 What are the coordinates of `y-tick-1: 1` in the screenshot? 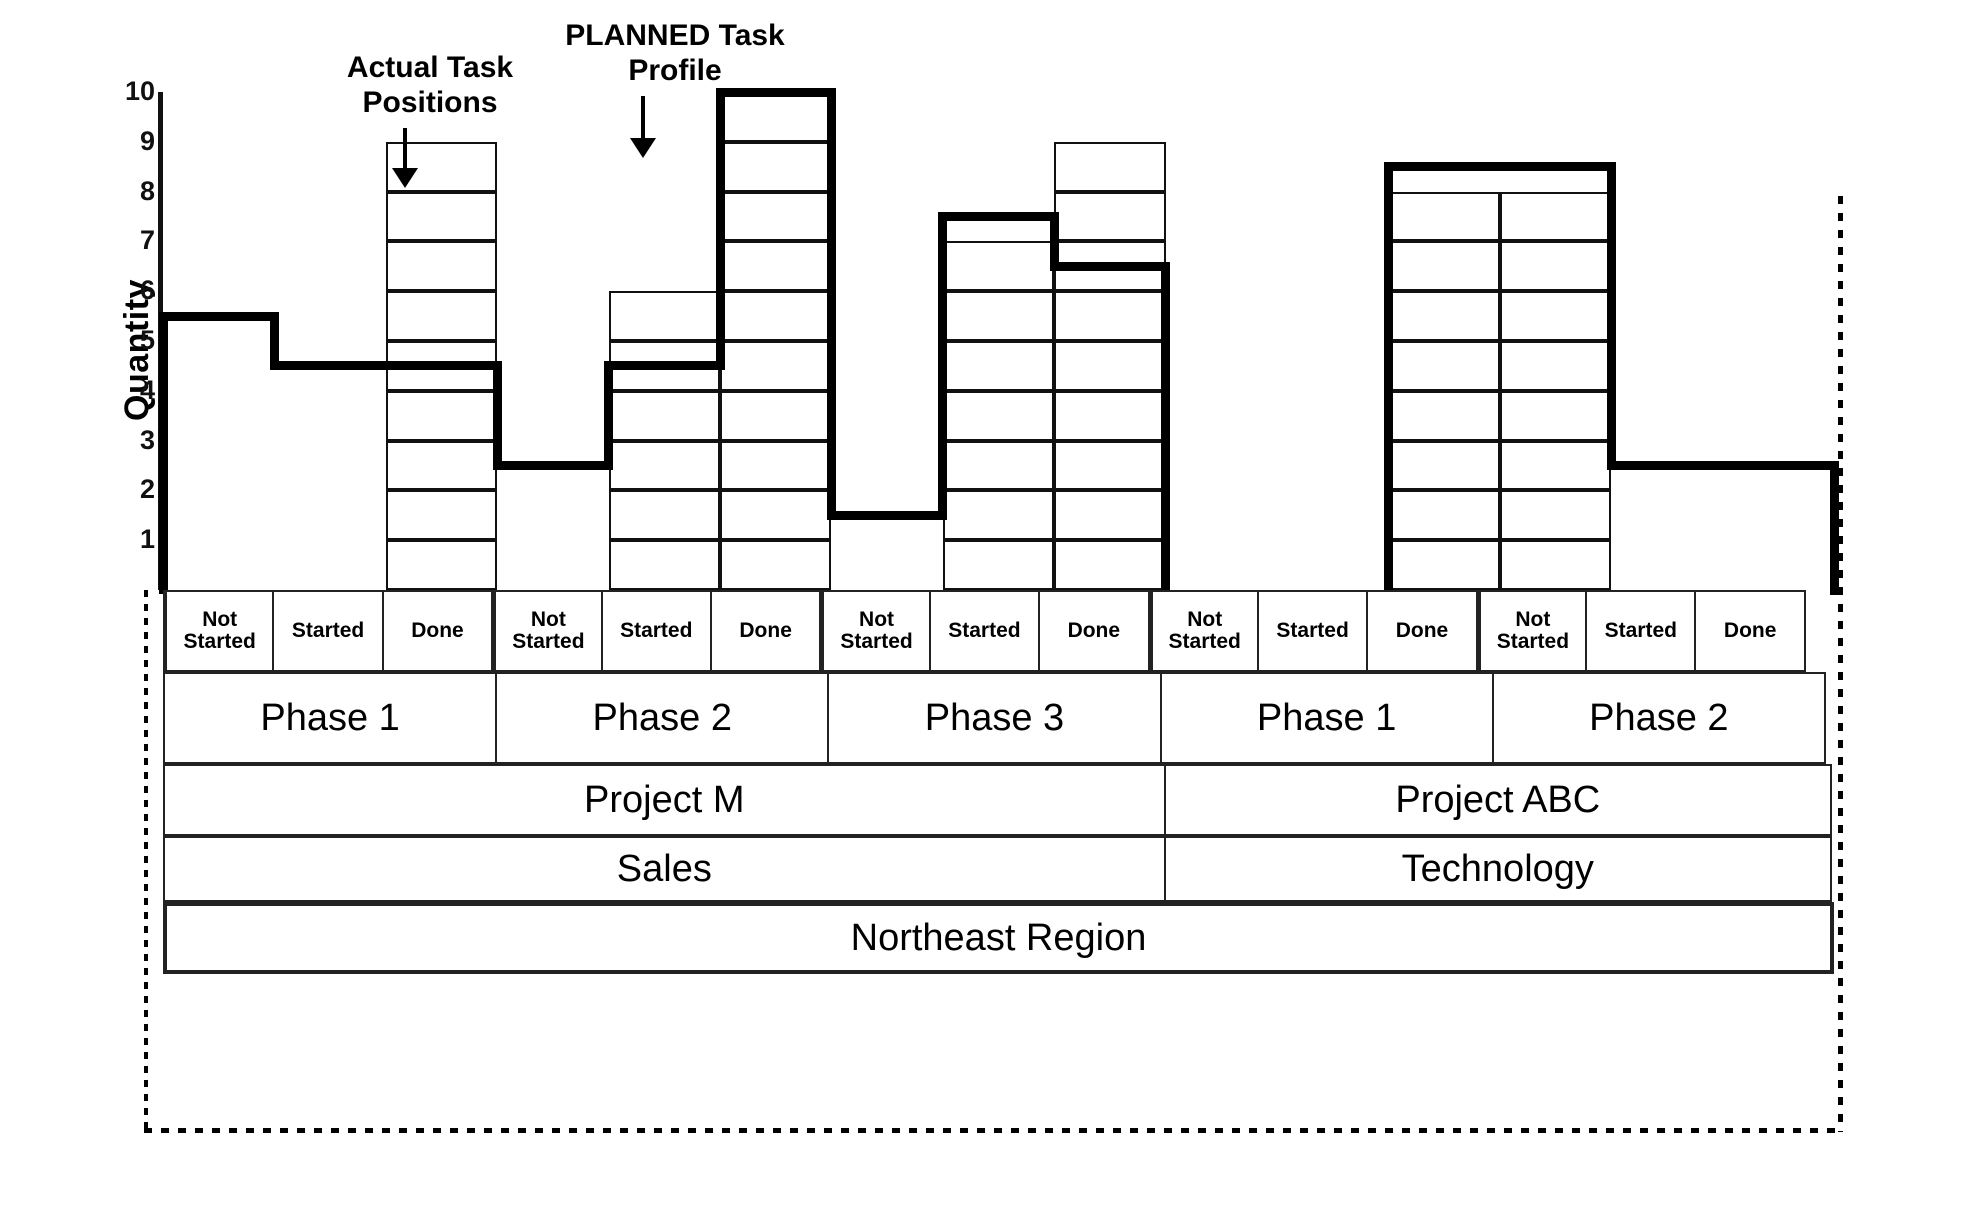 It's located at (147, 539).